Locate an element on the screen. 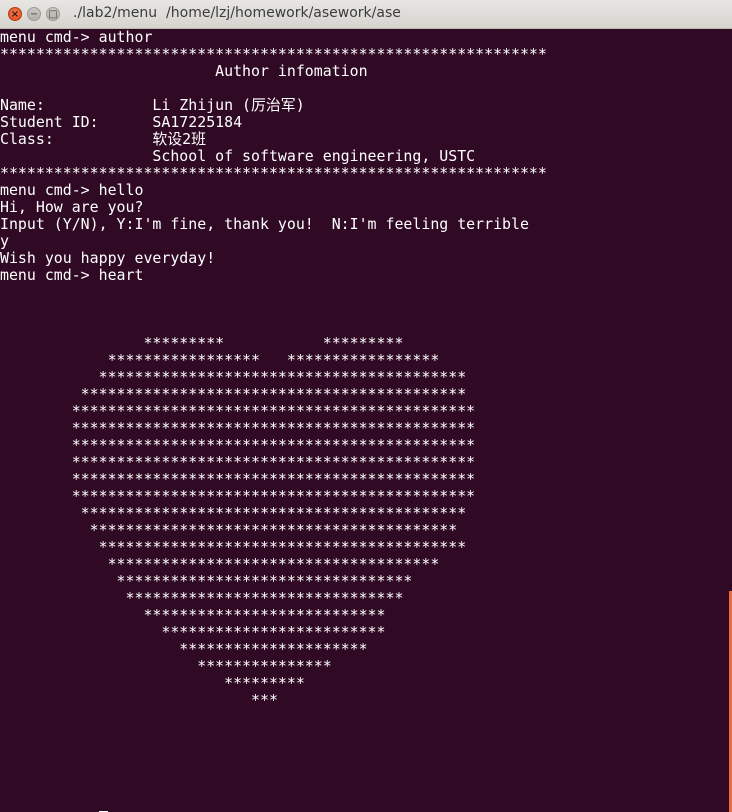  terminal-line: ***************** ***************** is located at coordinates (220, 360).